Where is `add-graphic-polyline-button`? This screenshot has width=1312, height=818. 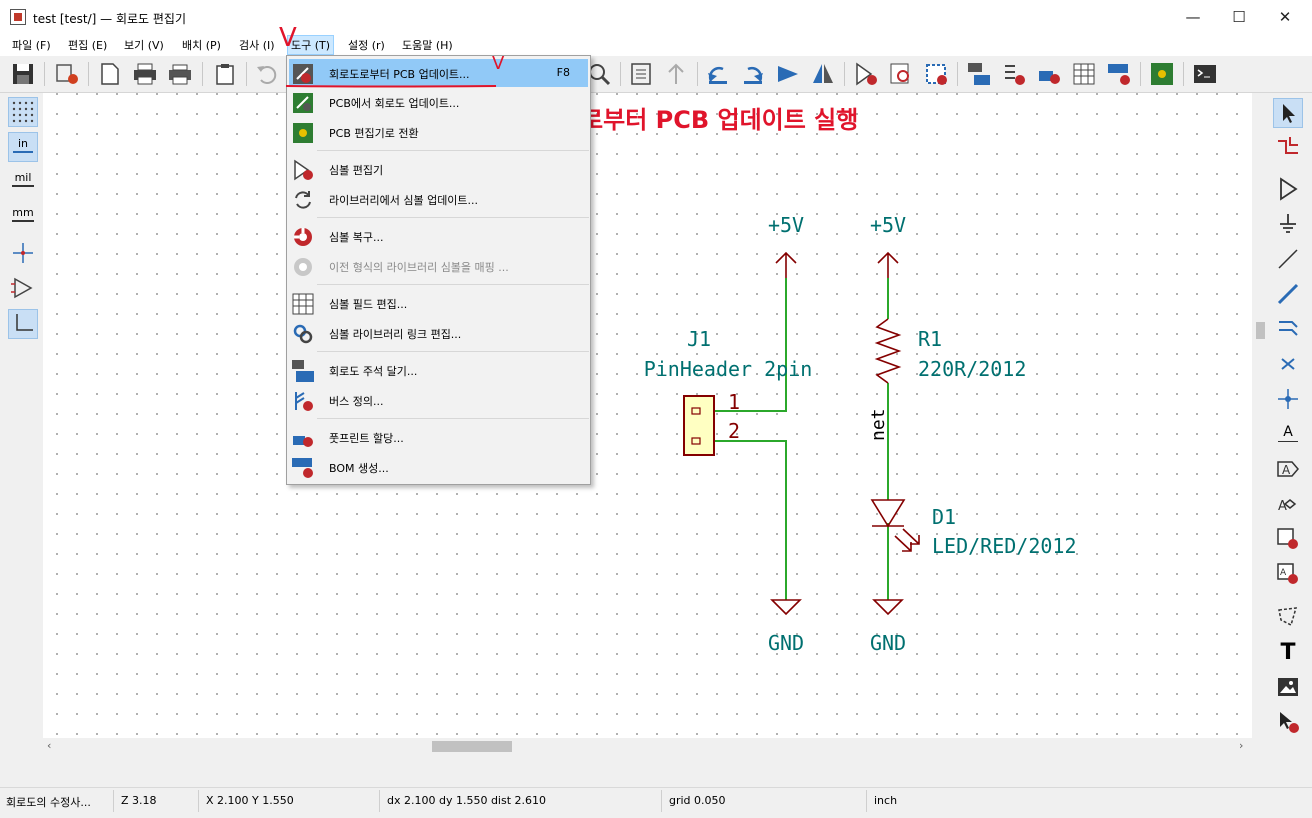
add-graphic-polyline-button is located at coordinates (1288, 618).